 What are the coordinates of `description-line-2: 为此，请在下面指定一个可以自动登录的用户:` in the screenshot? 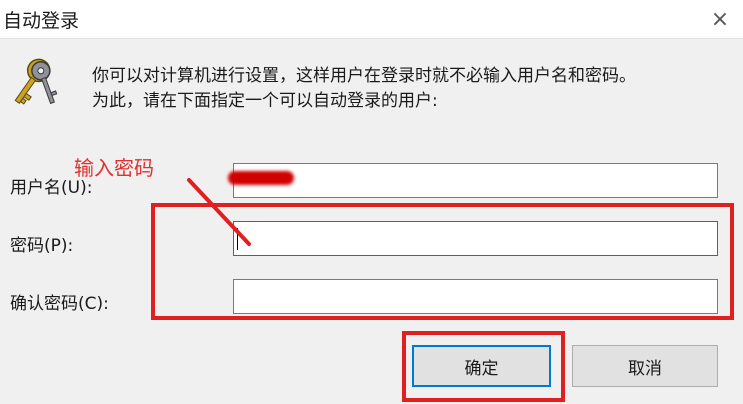 It's located at (265, 101).